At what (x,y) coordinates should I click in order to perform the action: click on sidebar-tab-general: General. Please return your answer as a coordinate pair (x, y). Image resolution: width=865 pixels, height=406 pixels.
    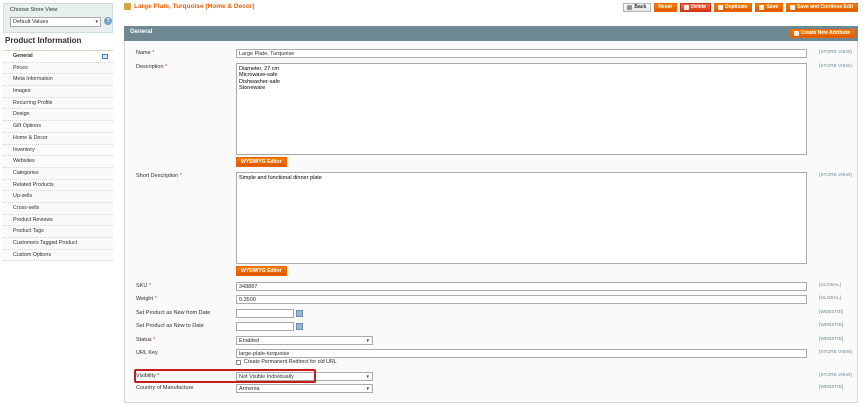
    Looking at the image, I should click on (58, 57).